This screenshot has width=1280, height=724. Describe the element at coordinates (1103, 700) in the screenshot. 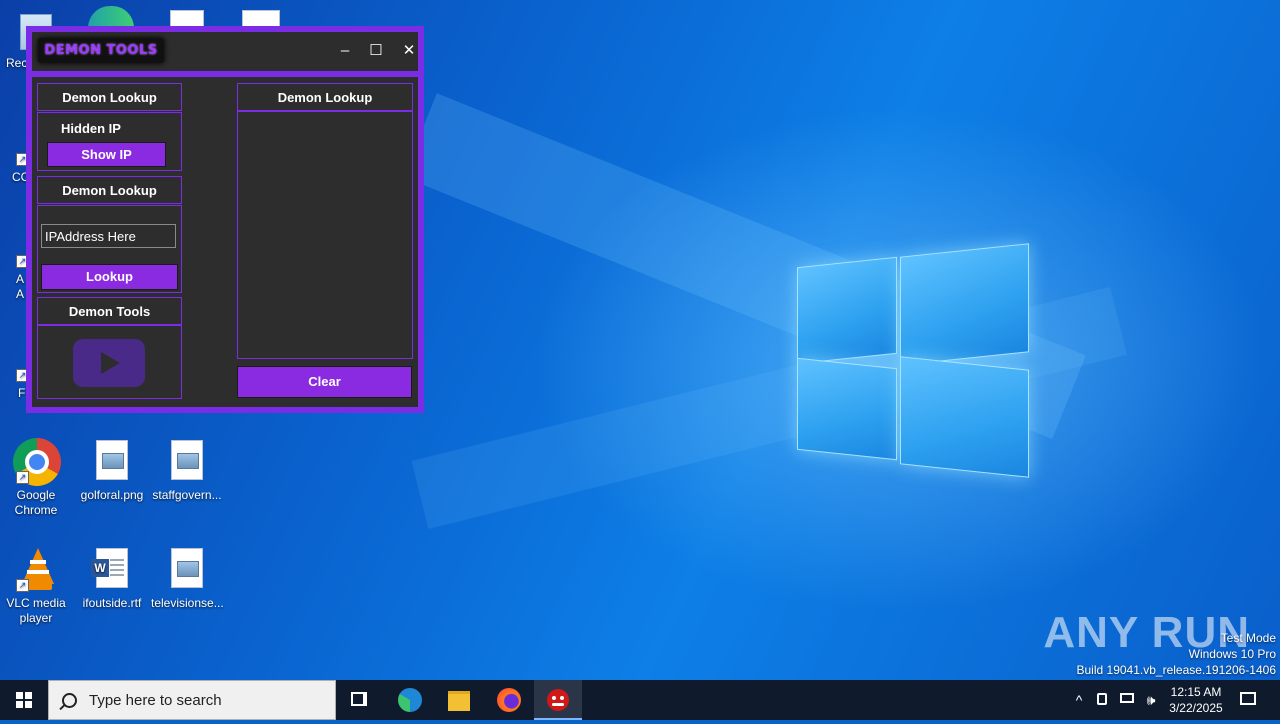

I see `tray-device-icon` at that location.